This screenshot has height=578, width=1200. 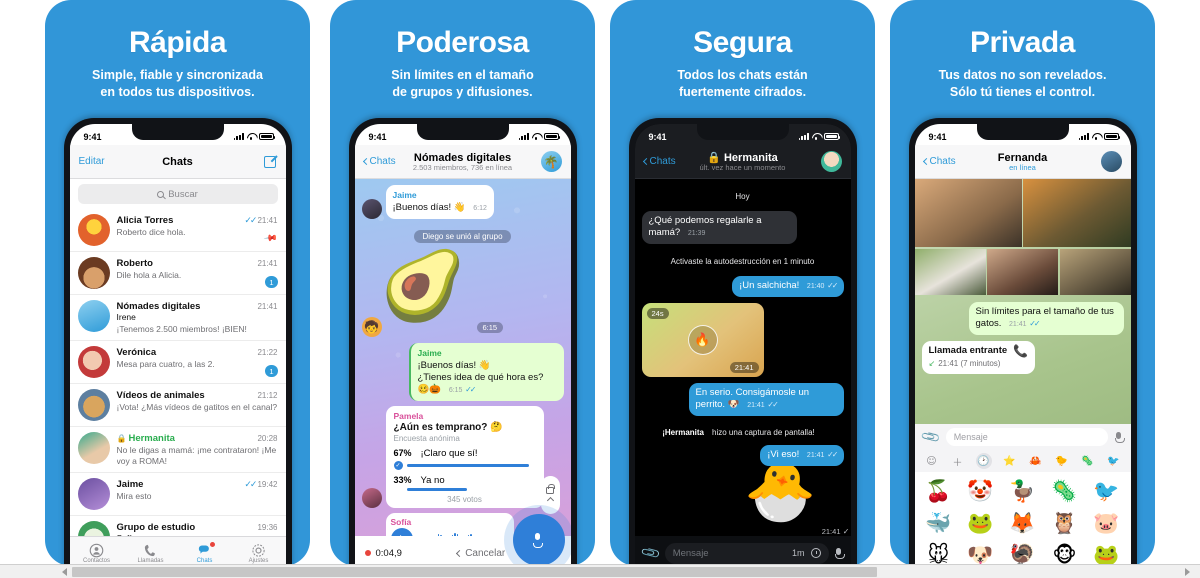 I want to click on sticker-item: 🦠, so click(x=1065, y=491).